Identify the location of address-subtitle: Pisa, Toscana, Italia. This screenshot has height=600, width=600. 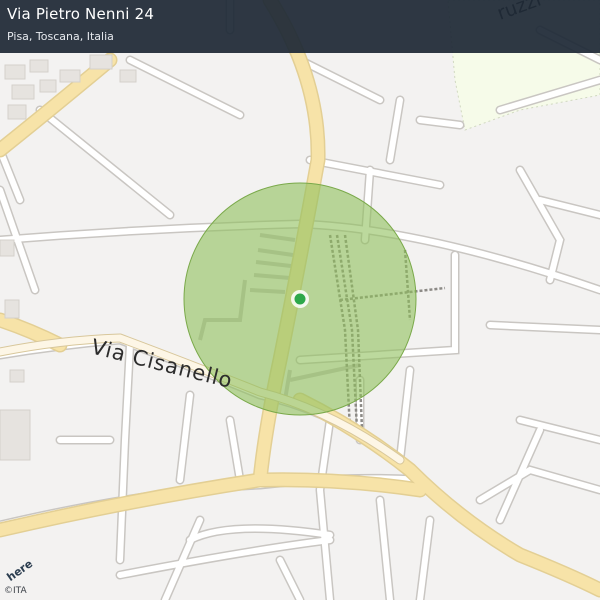
(60, 36).